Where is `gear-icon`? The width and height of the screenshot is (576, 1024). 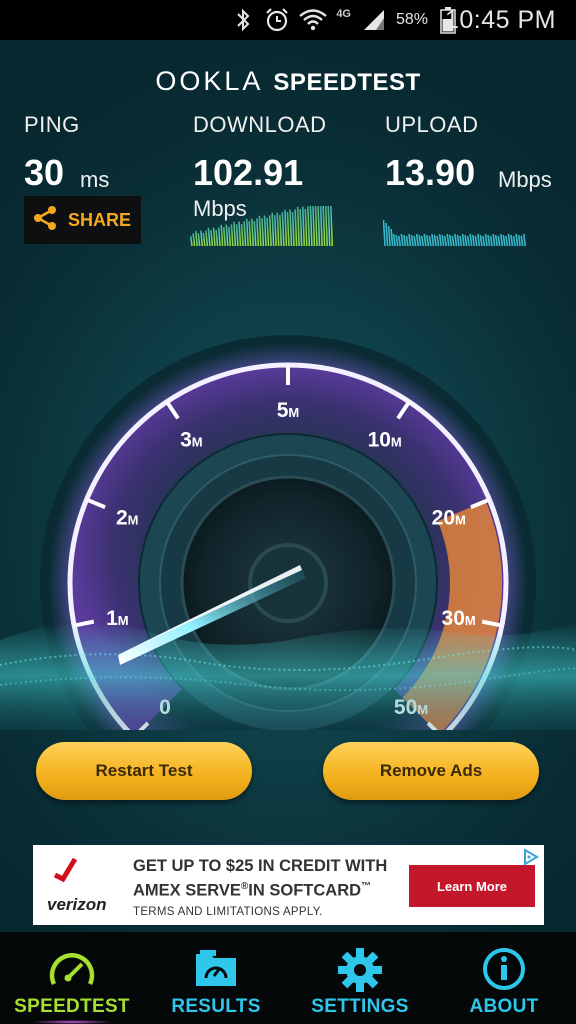 gear-icon is located at coordinates (360, 972).